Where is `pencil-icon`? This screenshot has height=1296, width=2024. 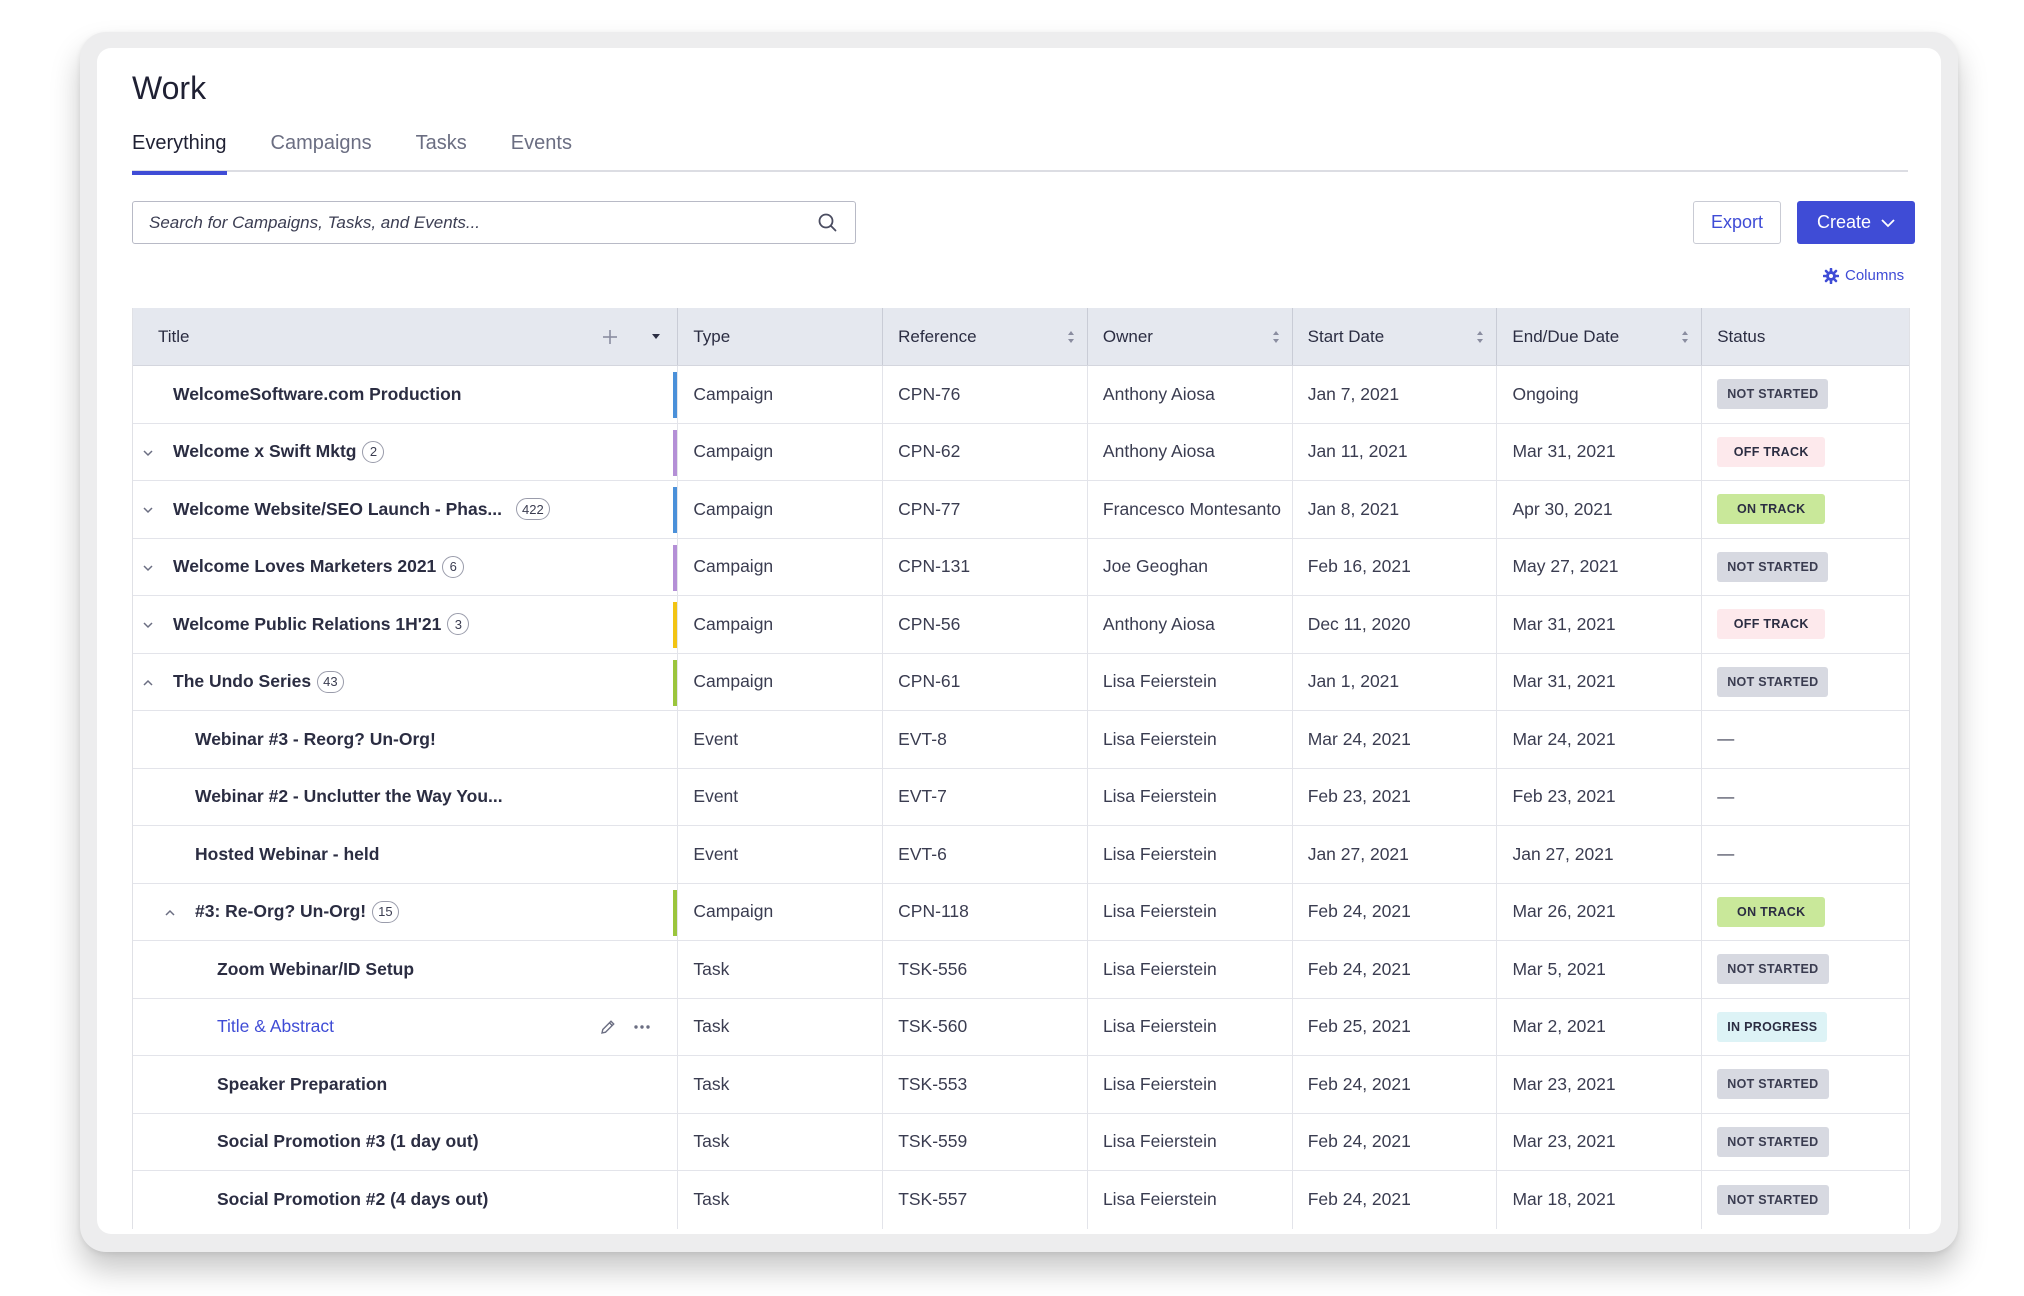 pencil-icon is located at coordinates (608, 1027).